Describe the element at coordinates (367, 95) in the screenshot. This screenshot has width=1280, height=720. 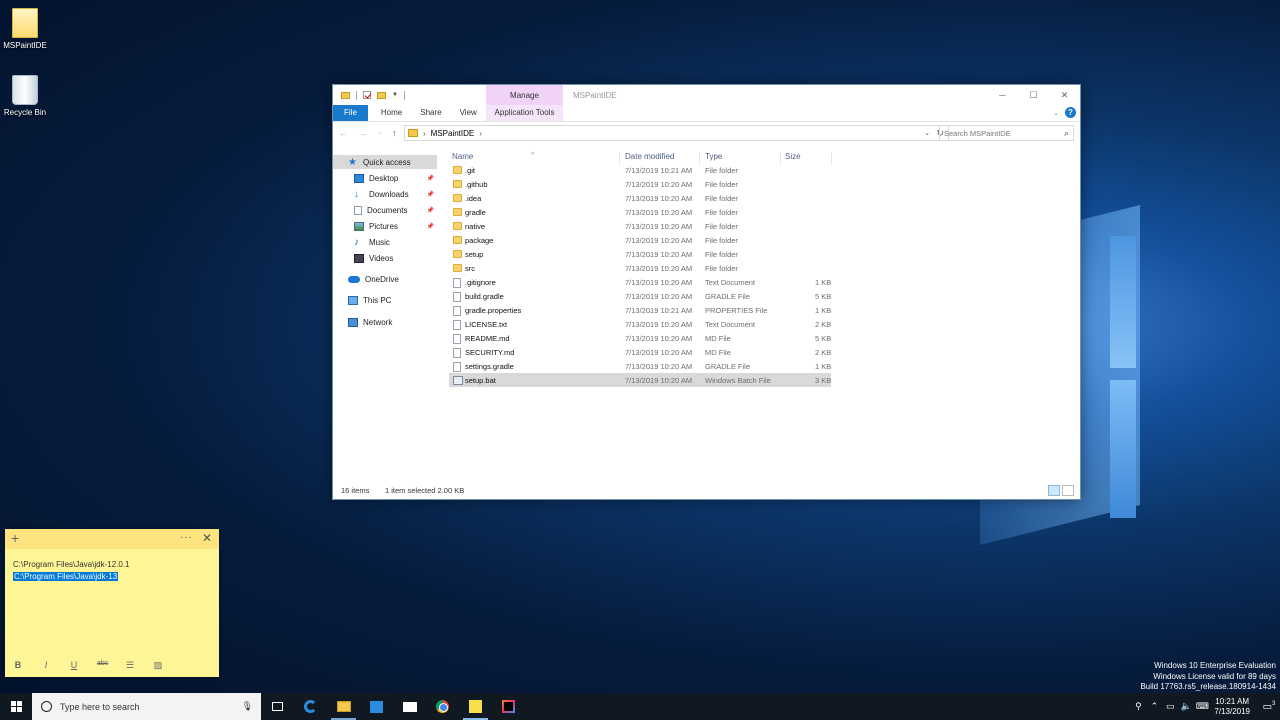
I see `properties-icon` at that location.